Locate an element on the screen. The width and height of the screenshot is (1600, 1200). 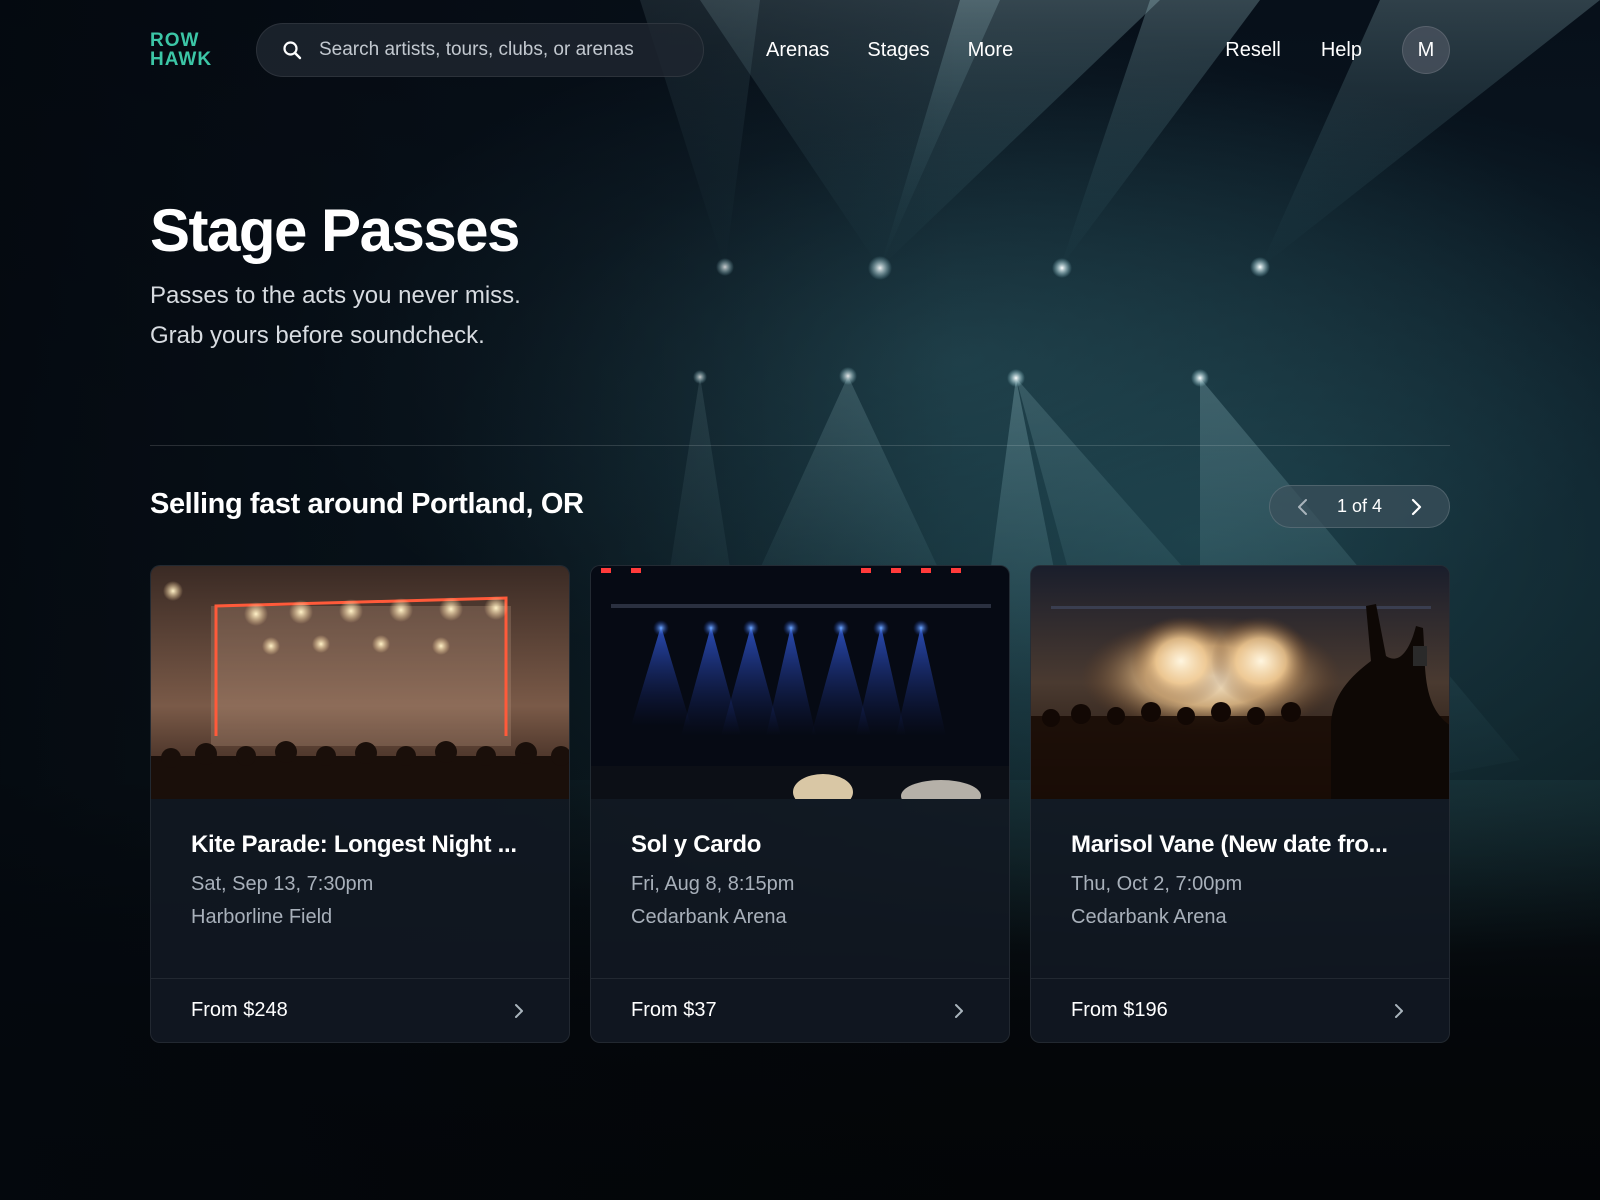
hero-subtitle-line2: Grab yours before soundcheck. is located at coordinates (317, 335).